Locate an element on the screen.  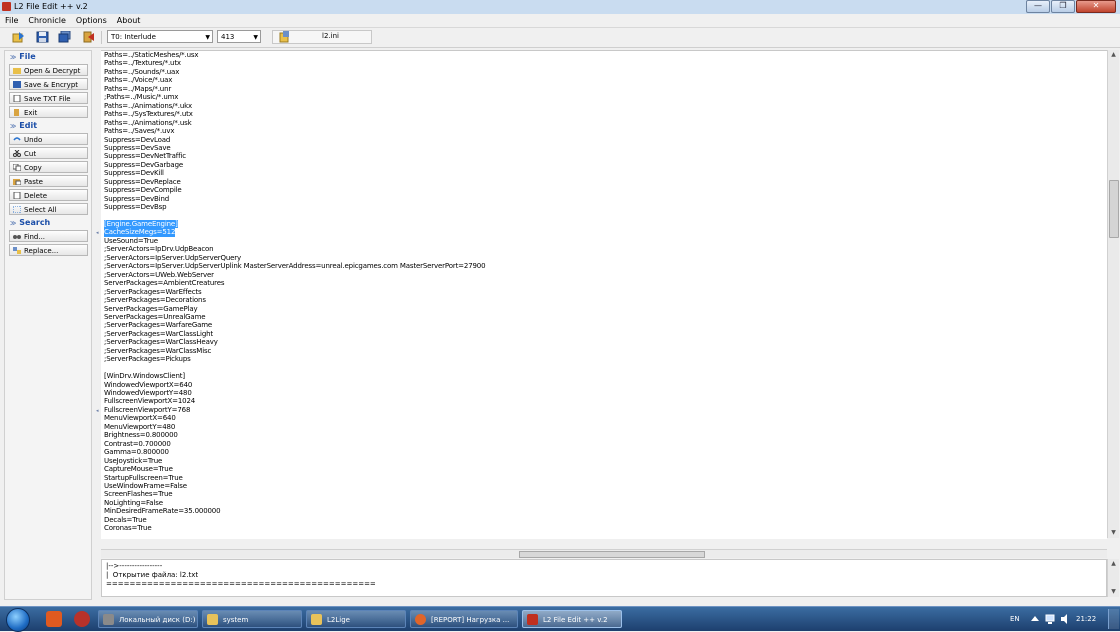
editor-line: Paths=../Textures/*.utx is located at coordinates (142, 63).